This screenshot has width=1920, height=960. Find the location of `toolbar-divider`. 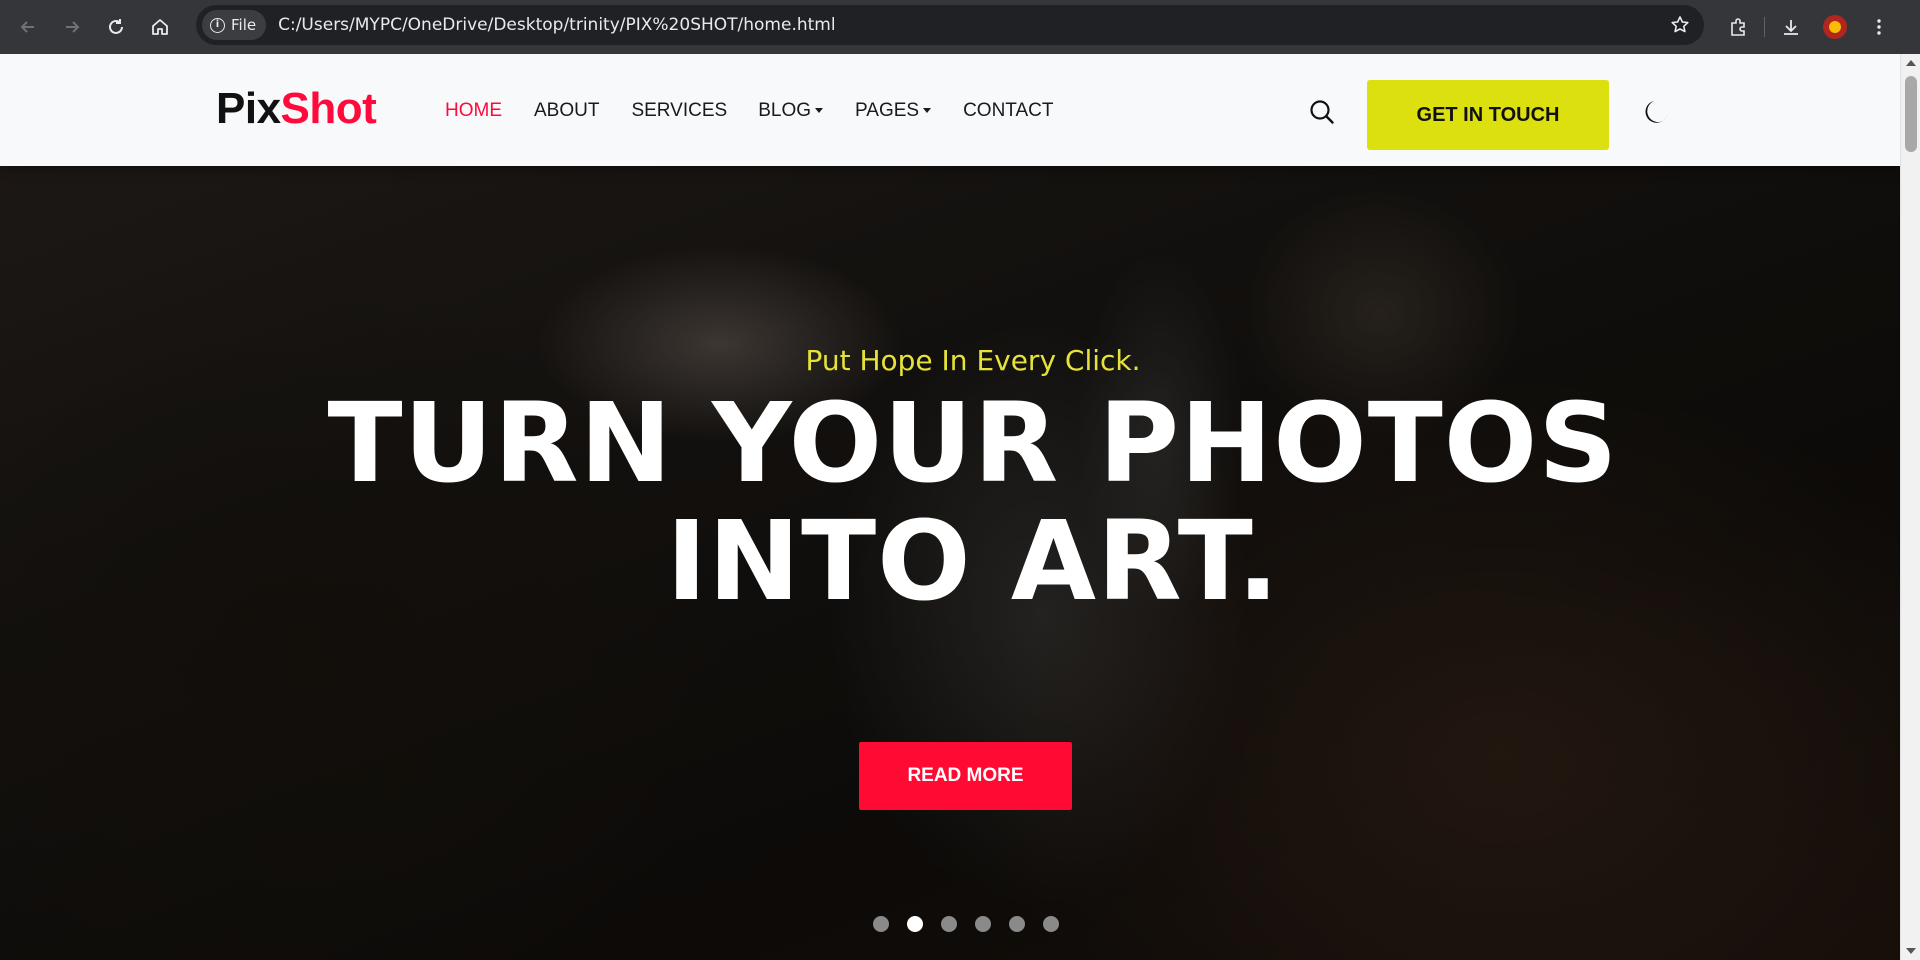

toolbar-divider is located at coordinates (1764, 27).